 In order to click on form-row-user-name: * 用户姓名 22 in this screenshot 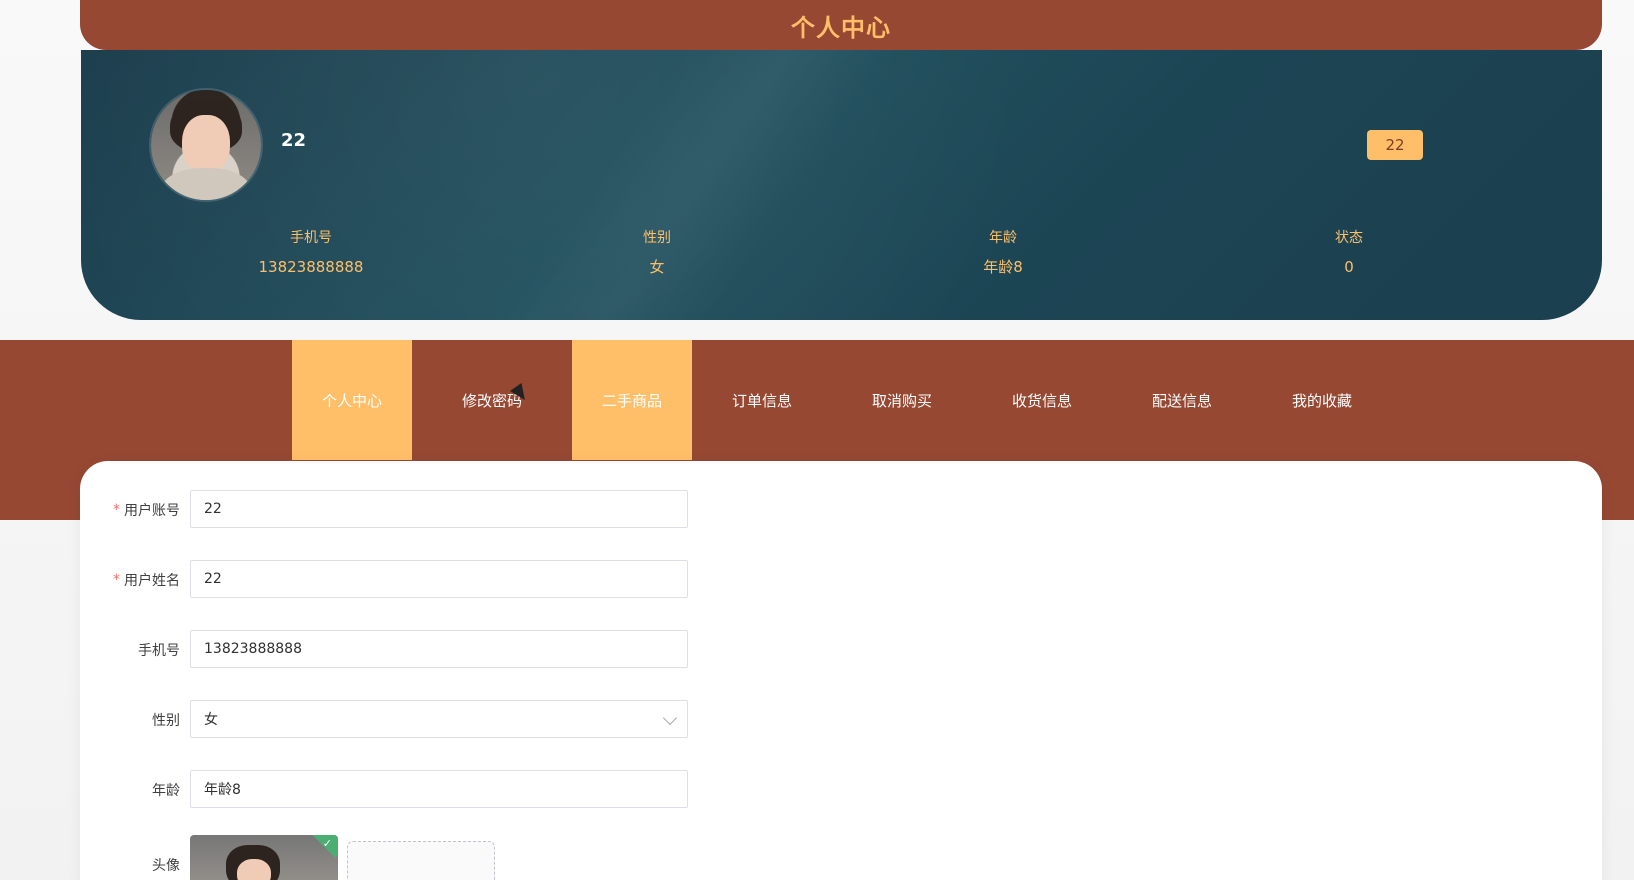, I will do `click(390, 580)`.